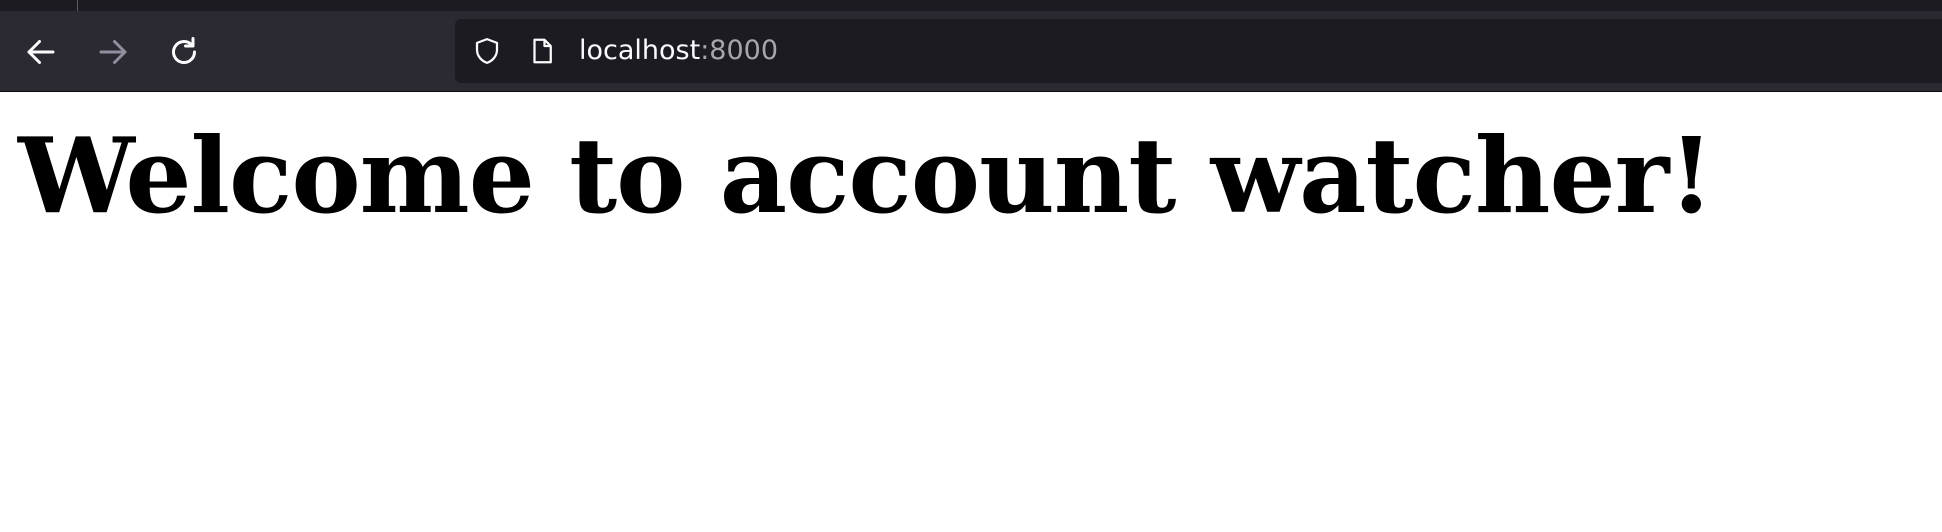 Image resolution: width=1942 pixels, height=532 pixels. Describe the element at coordinates (971, 5) in the screenshot. I see `tab-strip` at that location.